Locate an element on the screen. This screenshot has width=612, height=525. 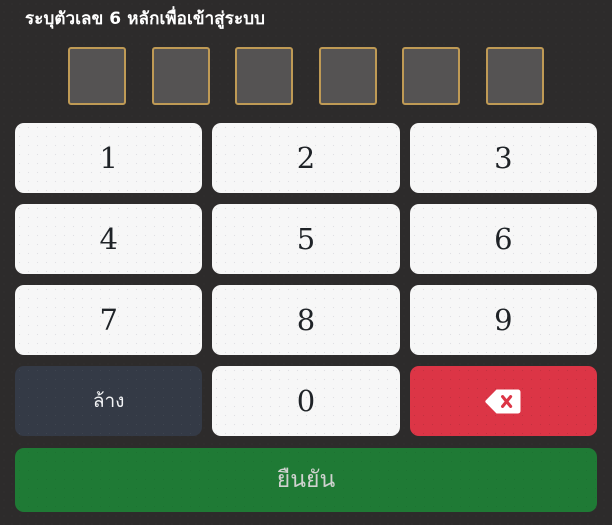
confirm-button: ยืนยัน is located at coordinates (306, 480).